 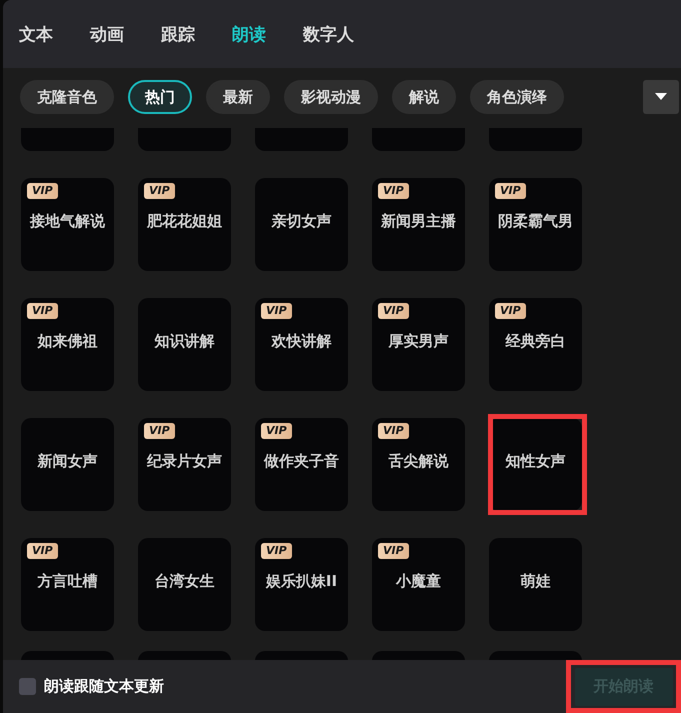 I want to click on voice-card: VIP 娱乐扒妹II, so click(x=301, y=584).